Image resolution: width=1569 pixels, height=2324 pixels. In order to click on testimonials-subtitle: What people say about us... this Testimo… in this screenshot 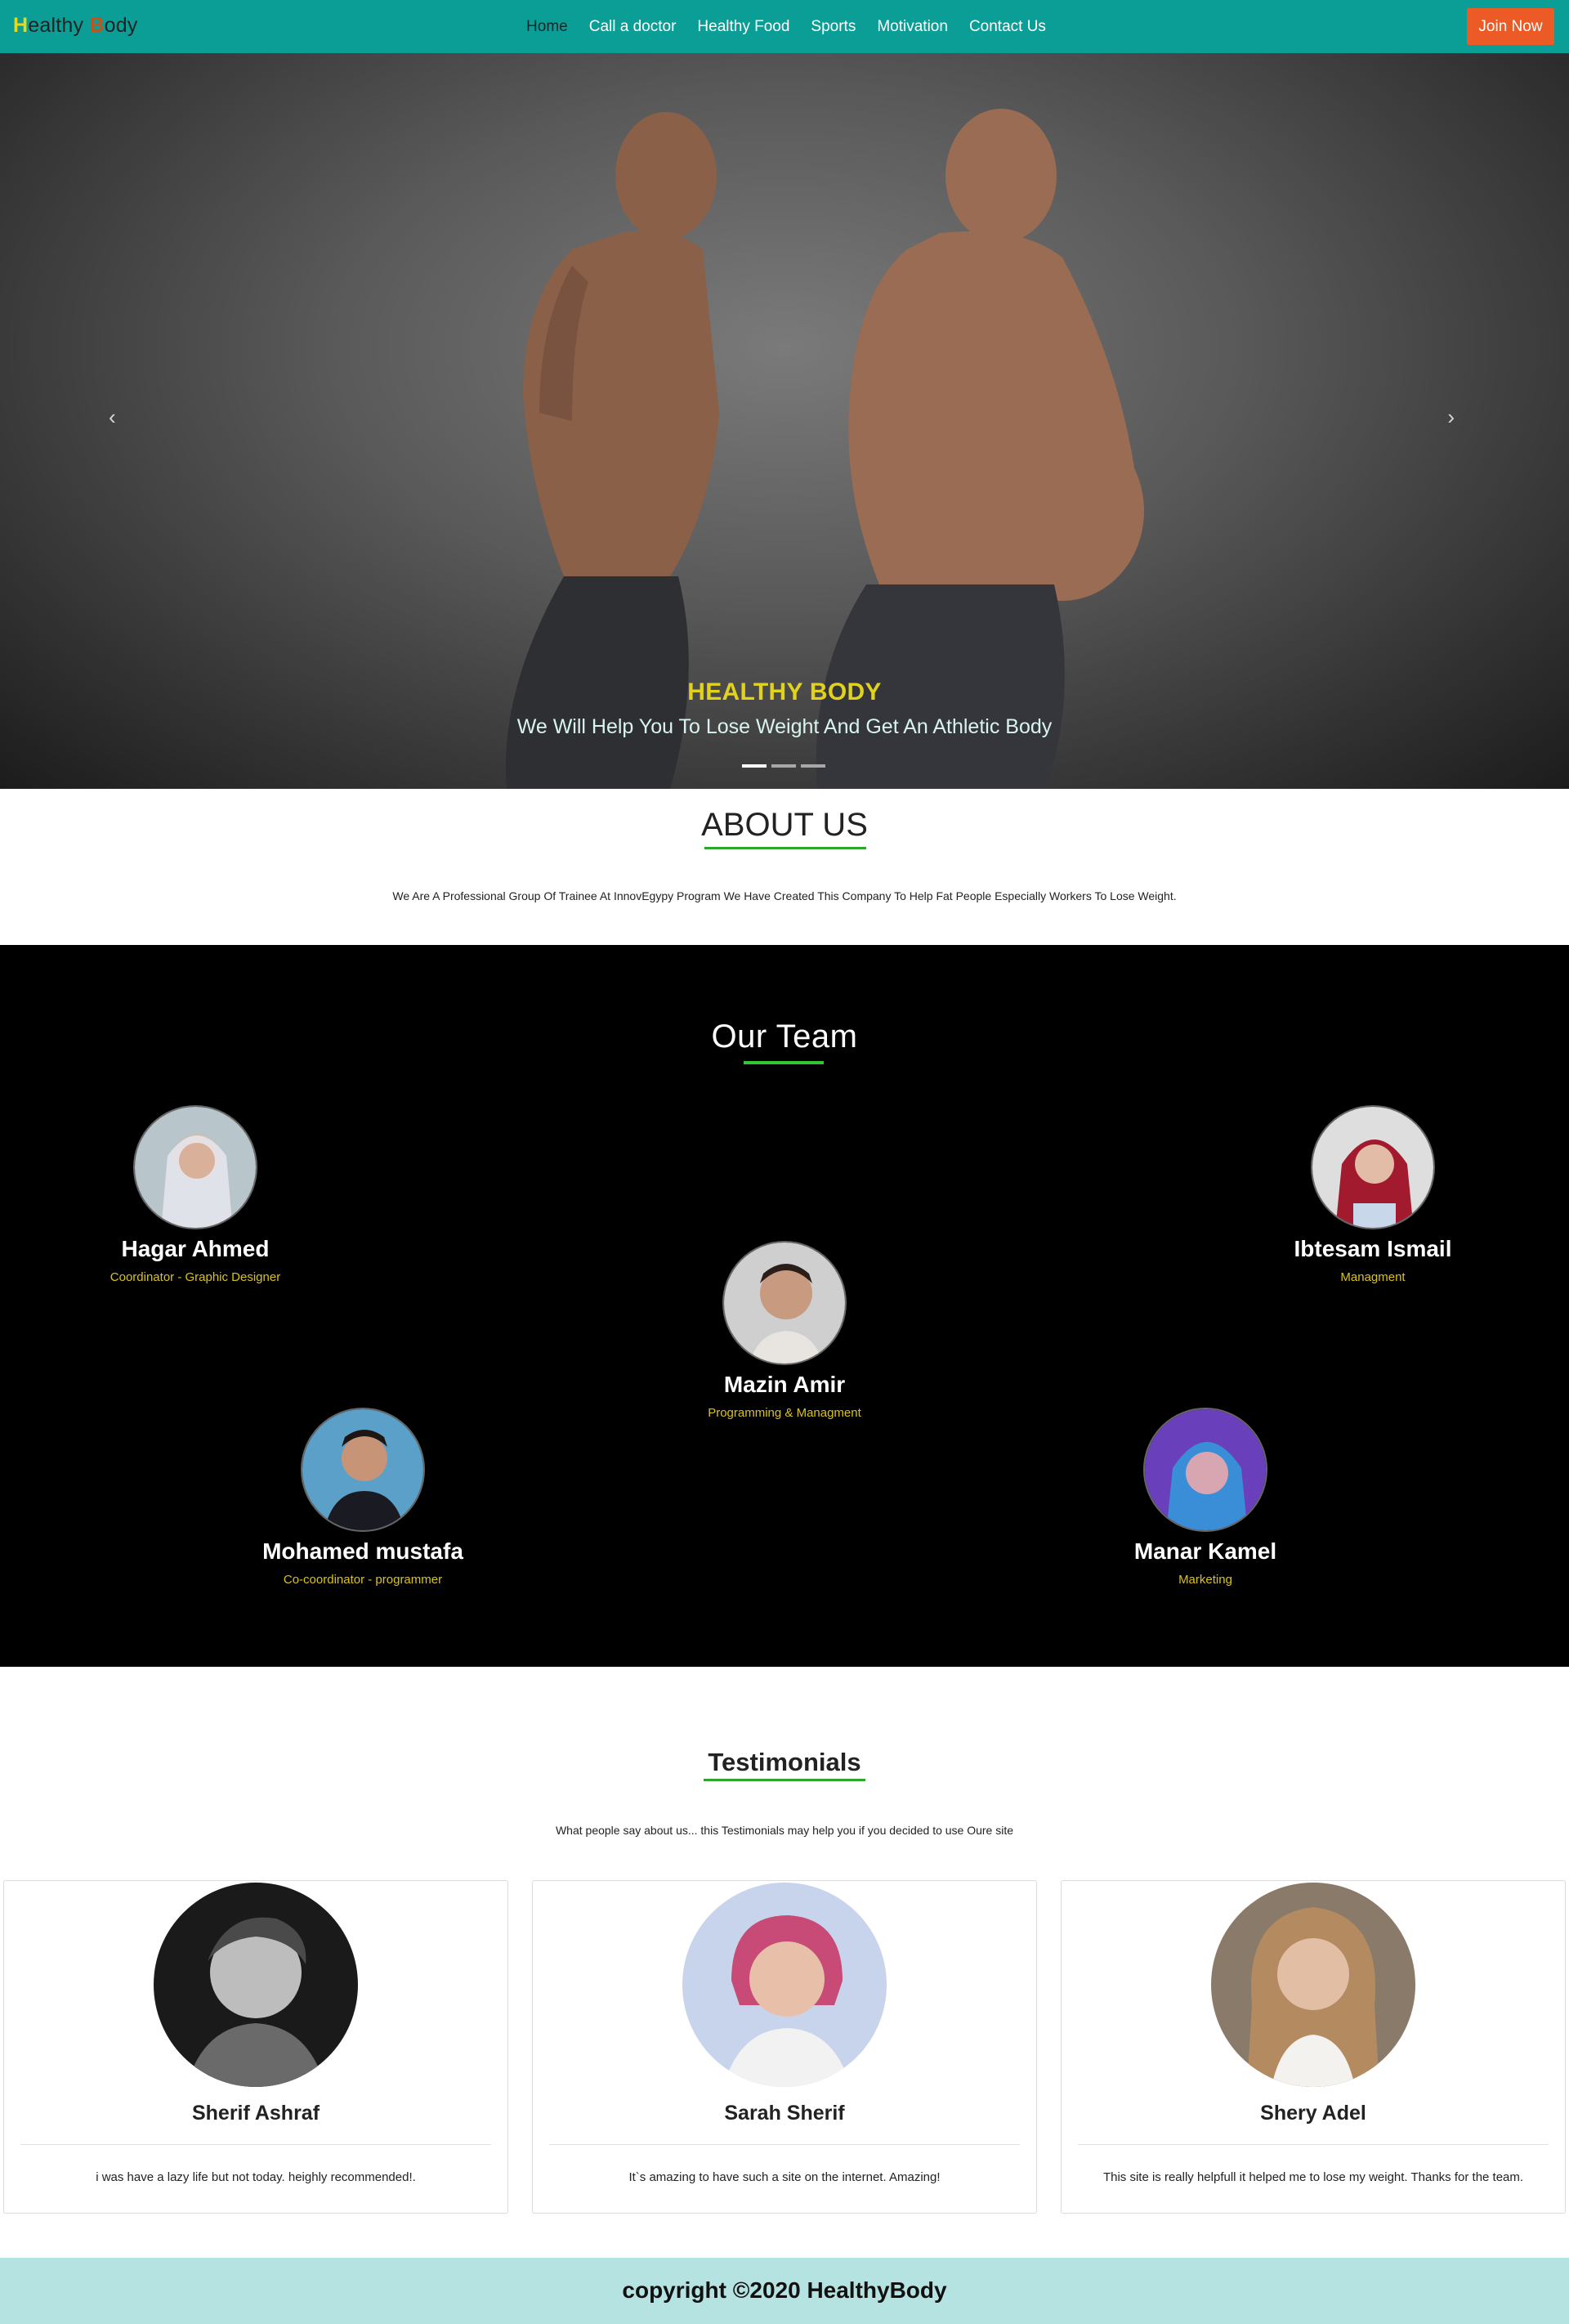, I will do `click(784, 1830)`.